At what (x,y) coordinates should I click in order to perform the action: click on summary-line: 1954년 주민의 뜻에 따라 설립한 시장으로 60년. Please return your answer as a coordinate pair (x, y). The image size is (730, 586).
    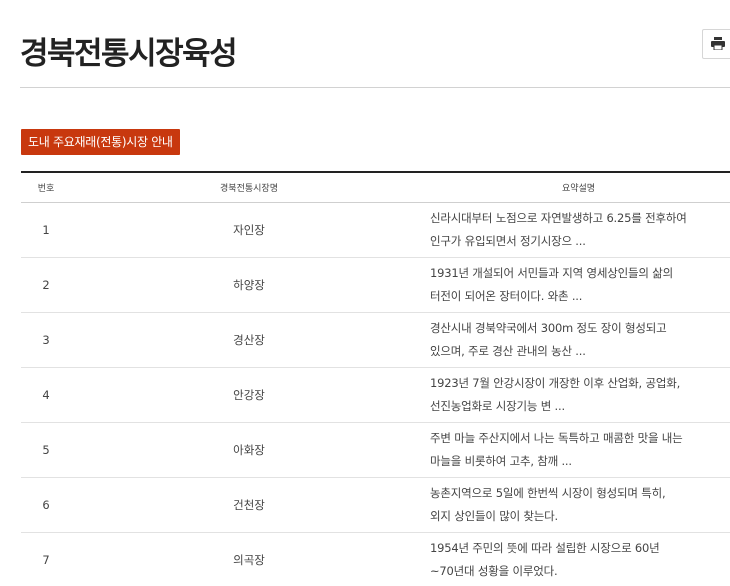
    Looking at the image, I should click on (545, 547).